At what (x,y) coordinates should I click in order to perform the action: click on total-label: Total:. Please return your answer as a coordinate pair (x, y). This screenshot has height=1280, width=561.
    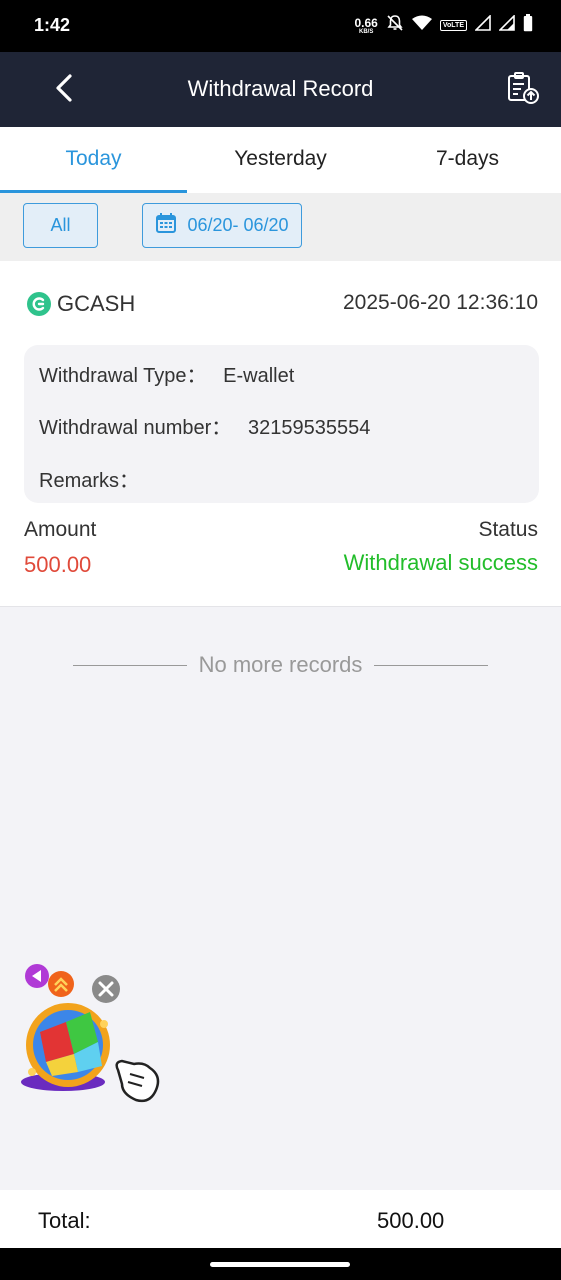
    Looking at the image, I should click on (64, 1220).